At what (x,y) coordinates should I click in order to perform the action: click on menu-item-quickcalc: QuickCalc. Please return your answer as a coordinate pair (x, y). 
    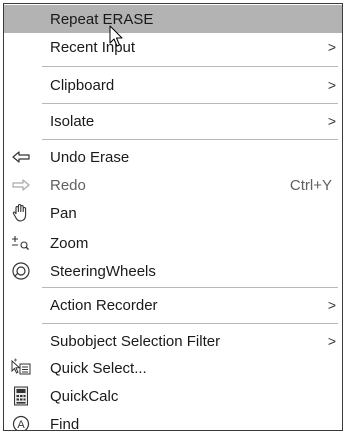
    Looking at the image, I should click on (173, 396).